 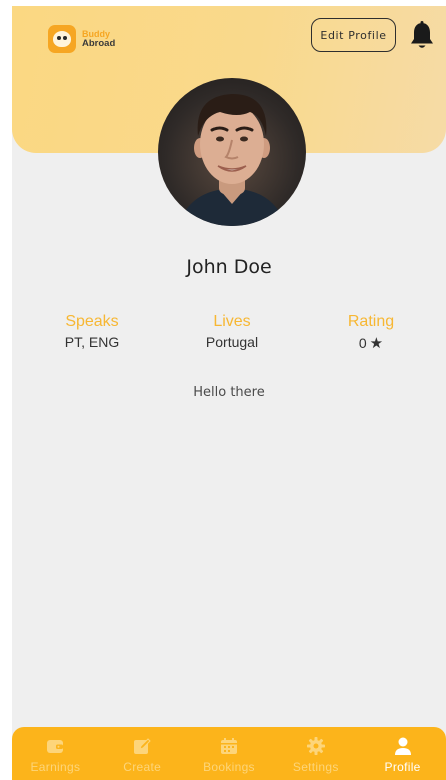 What do you see at coordinates (371, 332) in the screenshot?
I see `stat-rating: Rating 0 ★` at bounding box center [371, 332].